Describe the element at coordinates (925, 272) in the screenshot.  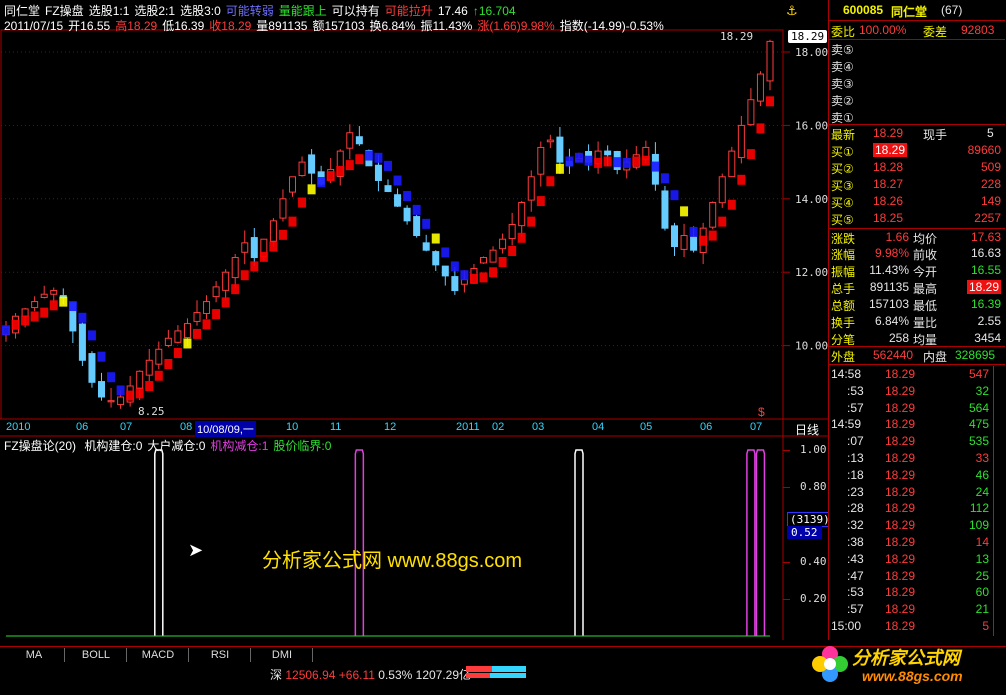
I see `stat-label: 今开` at that location.